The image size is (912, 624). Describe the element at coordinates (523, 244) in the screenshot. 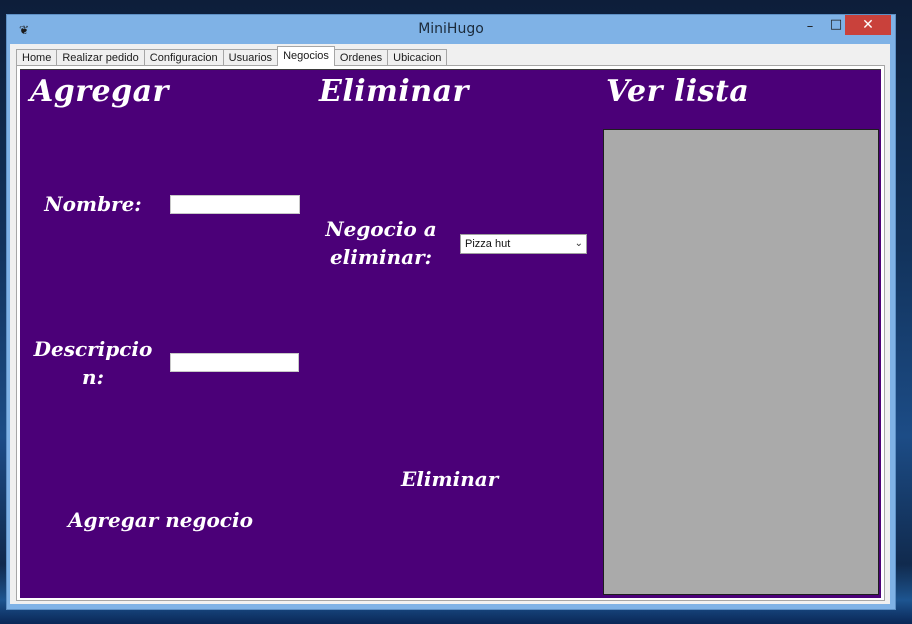

I see `negocio-select: Pizza hut ⌄` at that location.